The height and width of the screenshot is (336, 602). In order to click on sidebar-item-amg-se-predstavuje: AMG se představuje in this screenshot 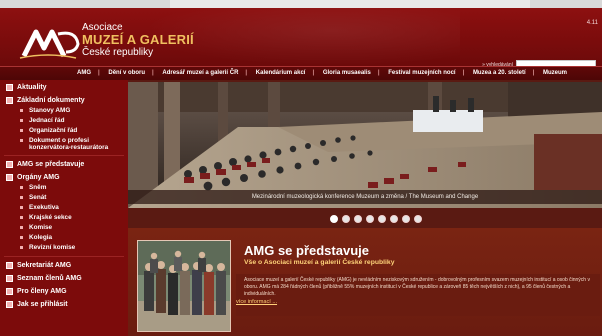, I will do `click(64, 163)`.